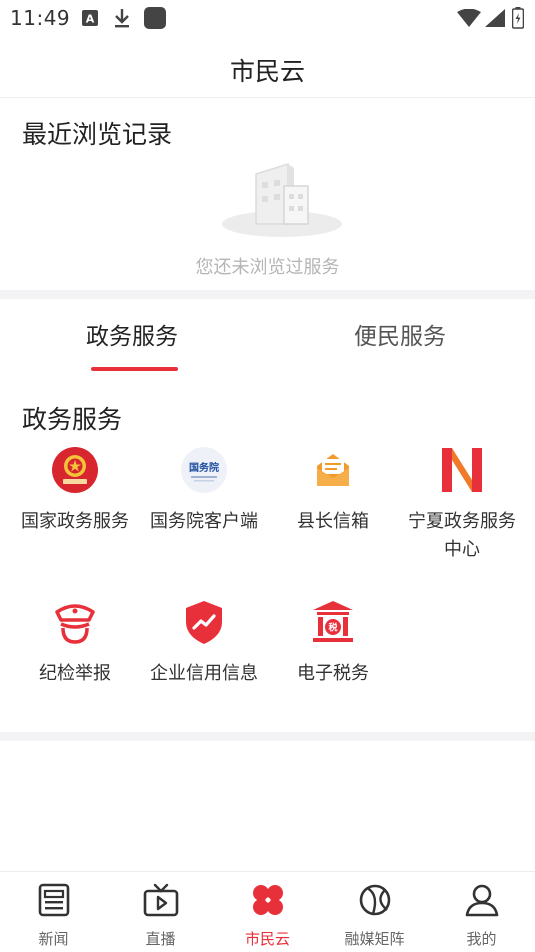 This screenshot has height=952, width=535. What do you see at coordinates (75, 470) in the screenshot?
I see `national-emblem-icon` at bounding box center [75, 470].